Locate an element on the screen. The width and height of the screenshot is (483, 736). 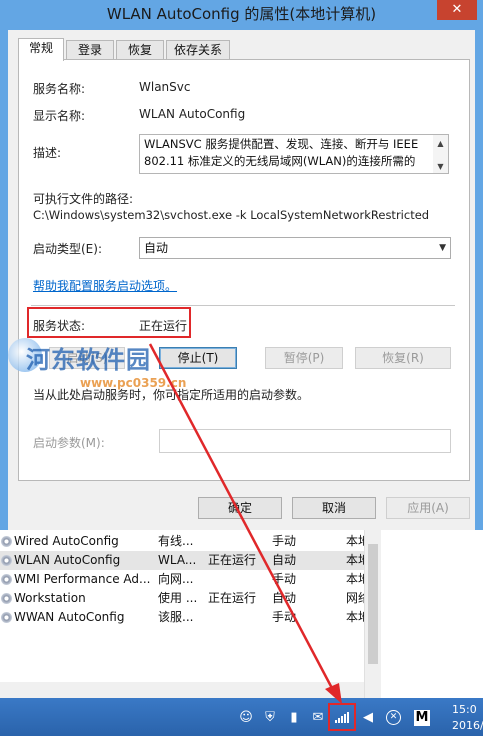
table-row: WMI Performance Ad... 向网... 手动 本地 is located at coordinates (190, 579).